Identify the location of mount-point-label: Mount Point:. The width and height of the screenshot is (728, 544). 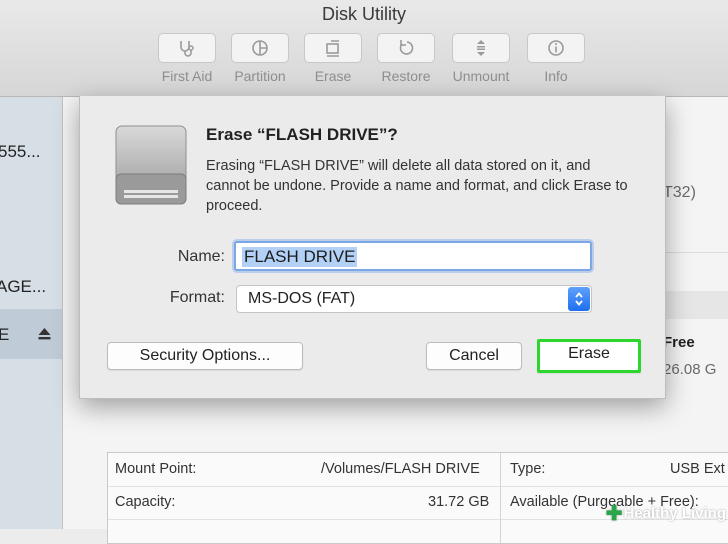
(156, 469).